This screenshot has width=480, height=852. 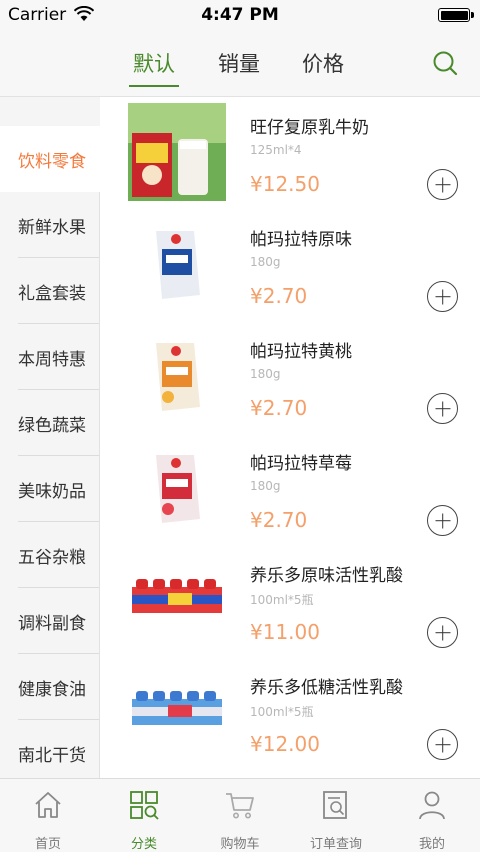 What do you see at coordinates (143, 844) in the screenshot?
I see `tab-label: 分类` at bounding box center [143, 844].